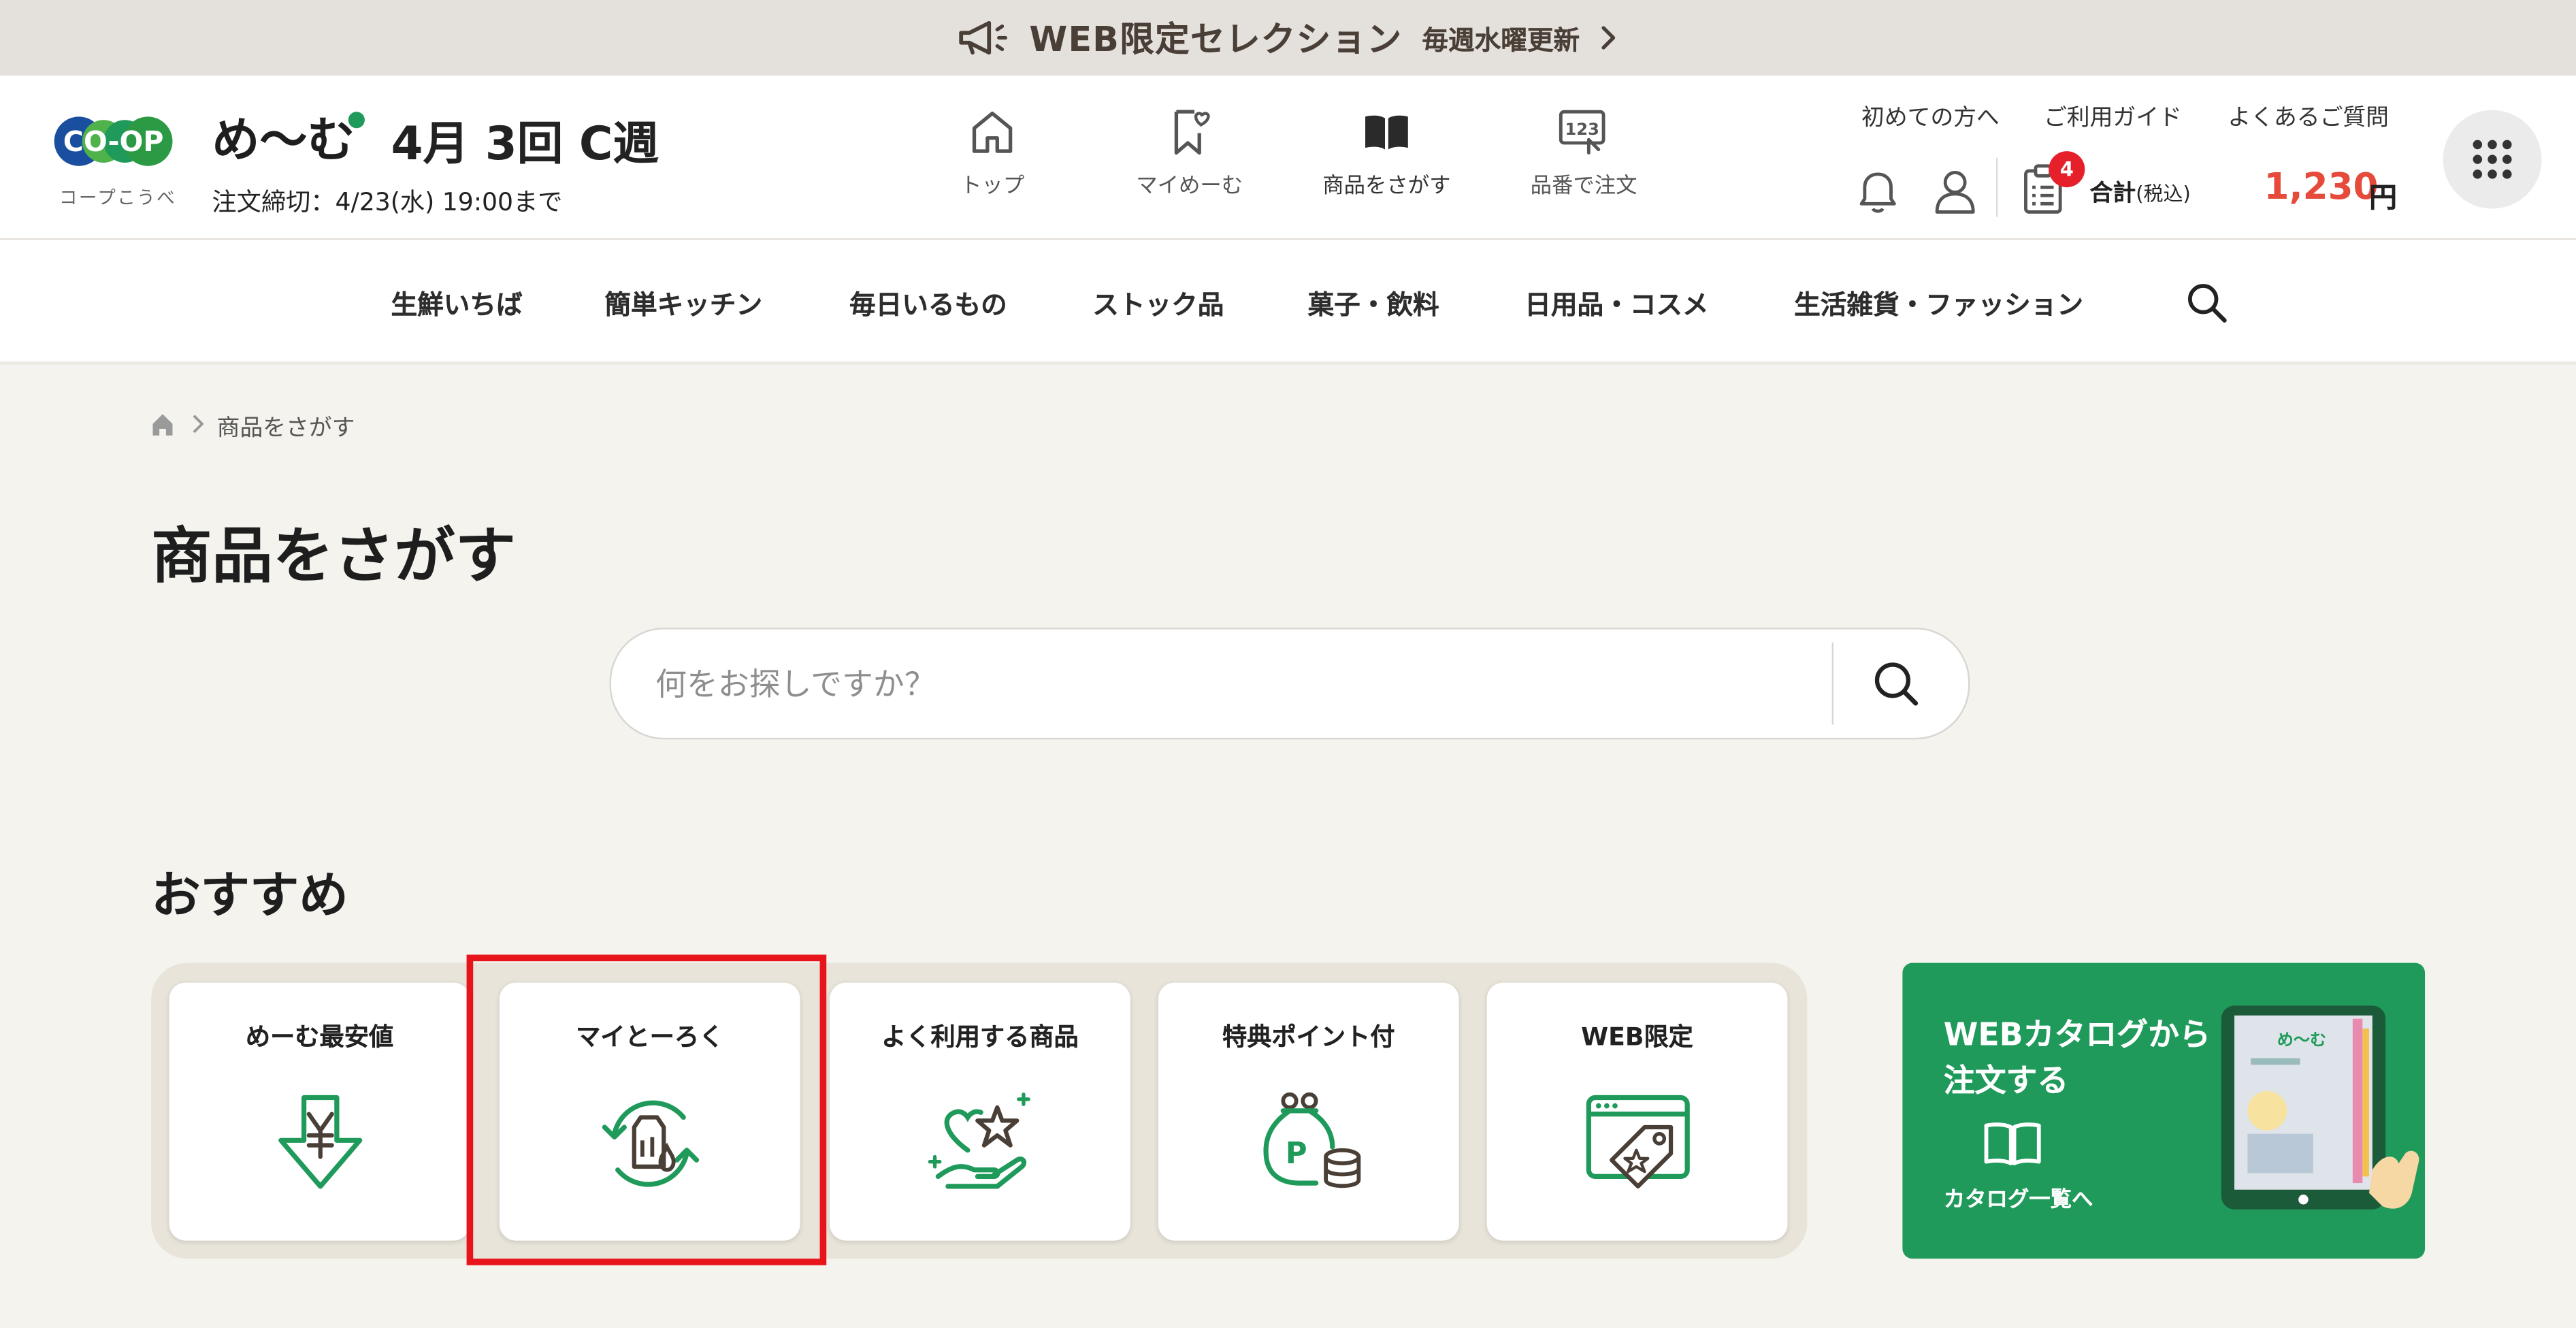  Describe the element at coordinates (1296, 1154) in the screenshot. I see `svg-text: P` at that location.